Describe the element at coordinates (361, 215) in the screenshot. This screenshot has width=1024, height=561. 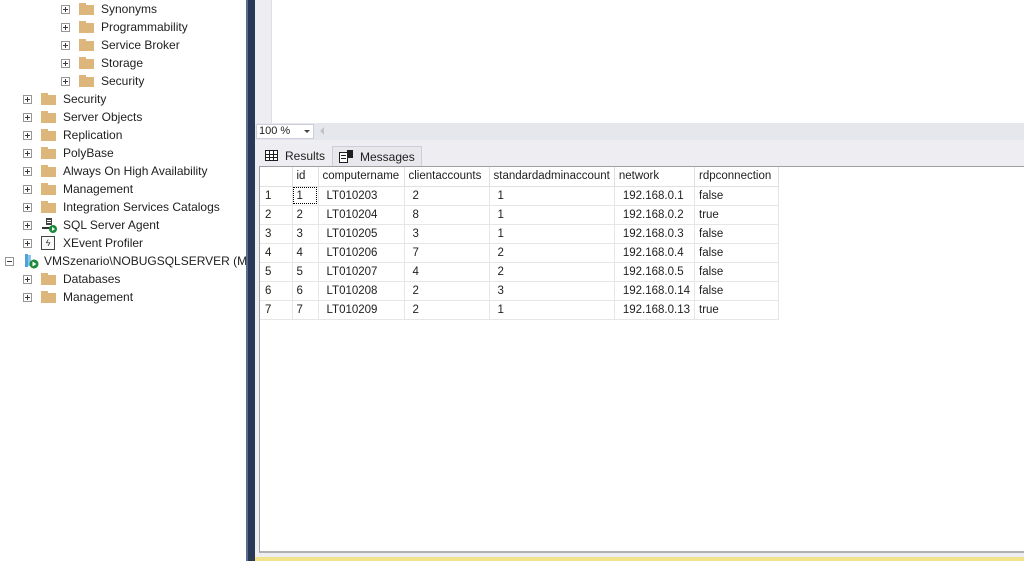
I see `table-cell: LT010204` at that location.